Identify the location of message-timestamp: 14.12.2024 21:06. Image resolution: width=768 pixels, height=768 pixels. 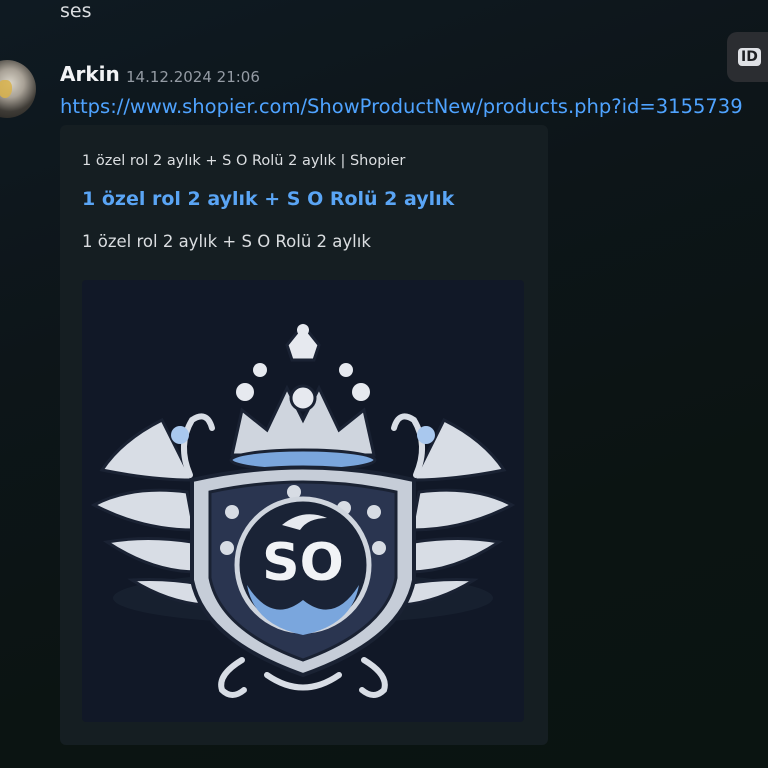
(193, 77).